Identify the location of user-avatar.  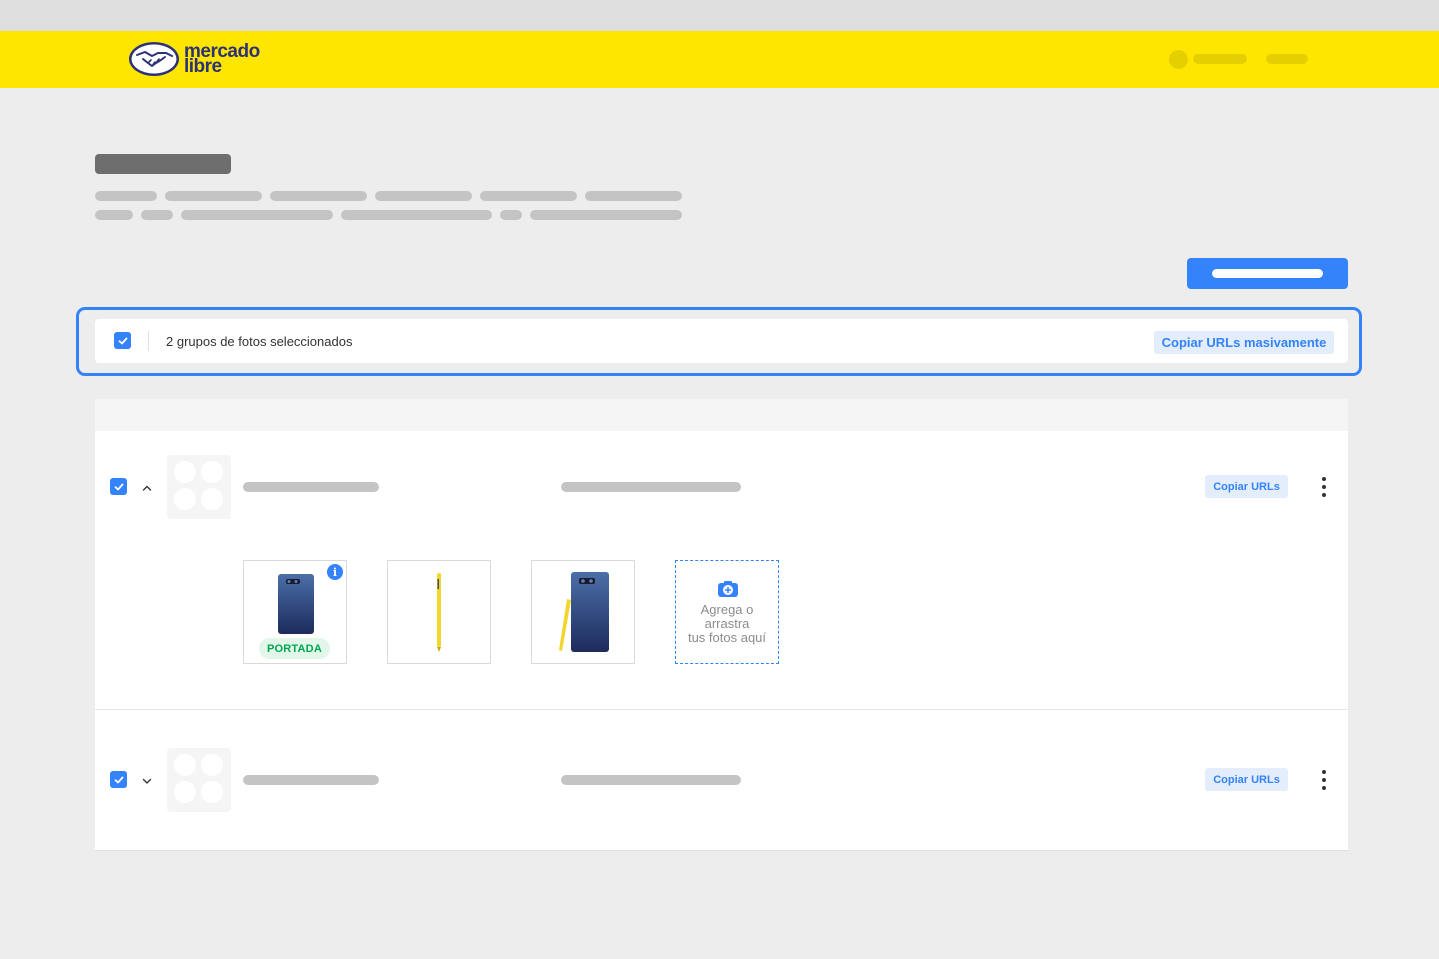
(1178, 59).